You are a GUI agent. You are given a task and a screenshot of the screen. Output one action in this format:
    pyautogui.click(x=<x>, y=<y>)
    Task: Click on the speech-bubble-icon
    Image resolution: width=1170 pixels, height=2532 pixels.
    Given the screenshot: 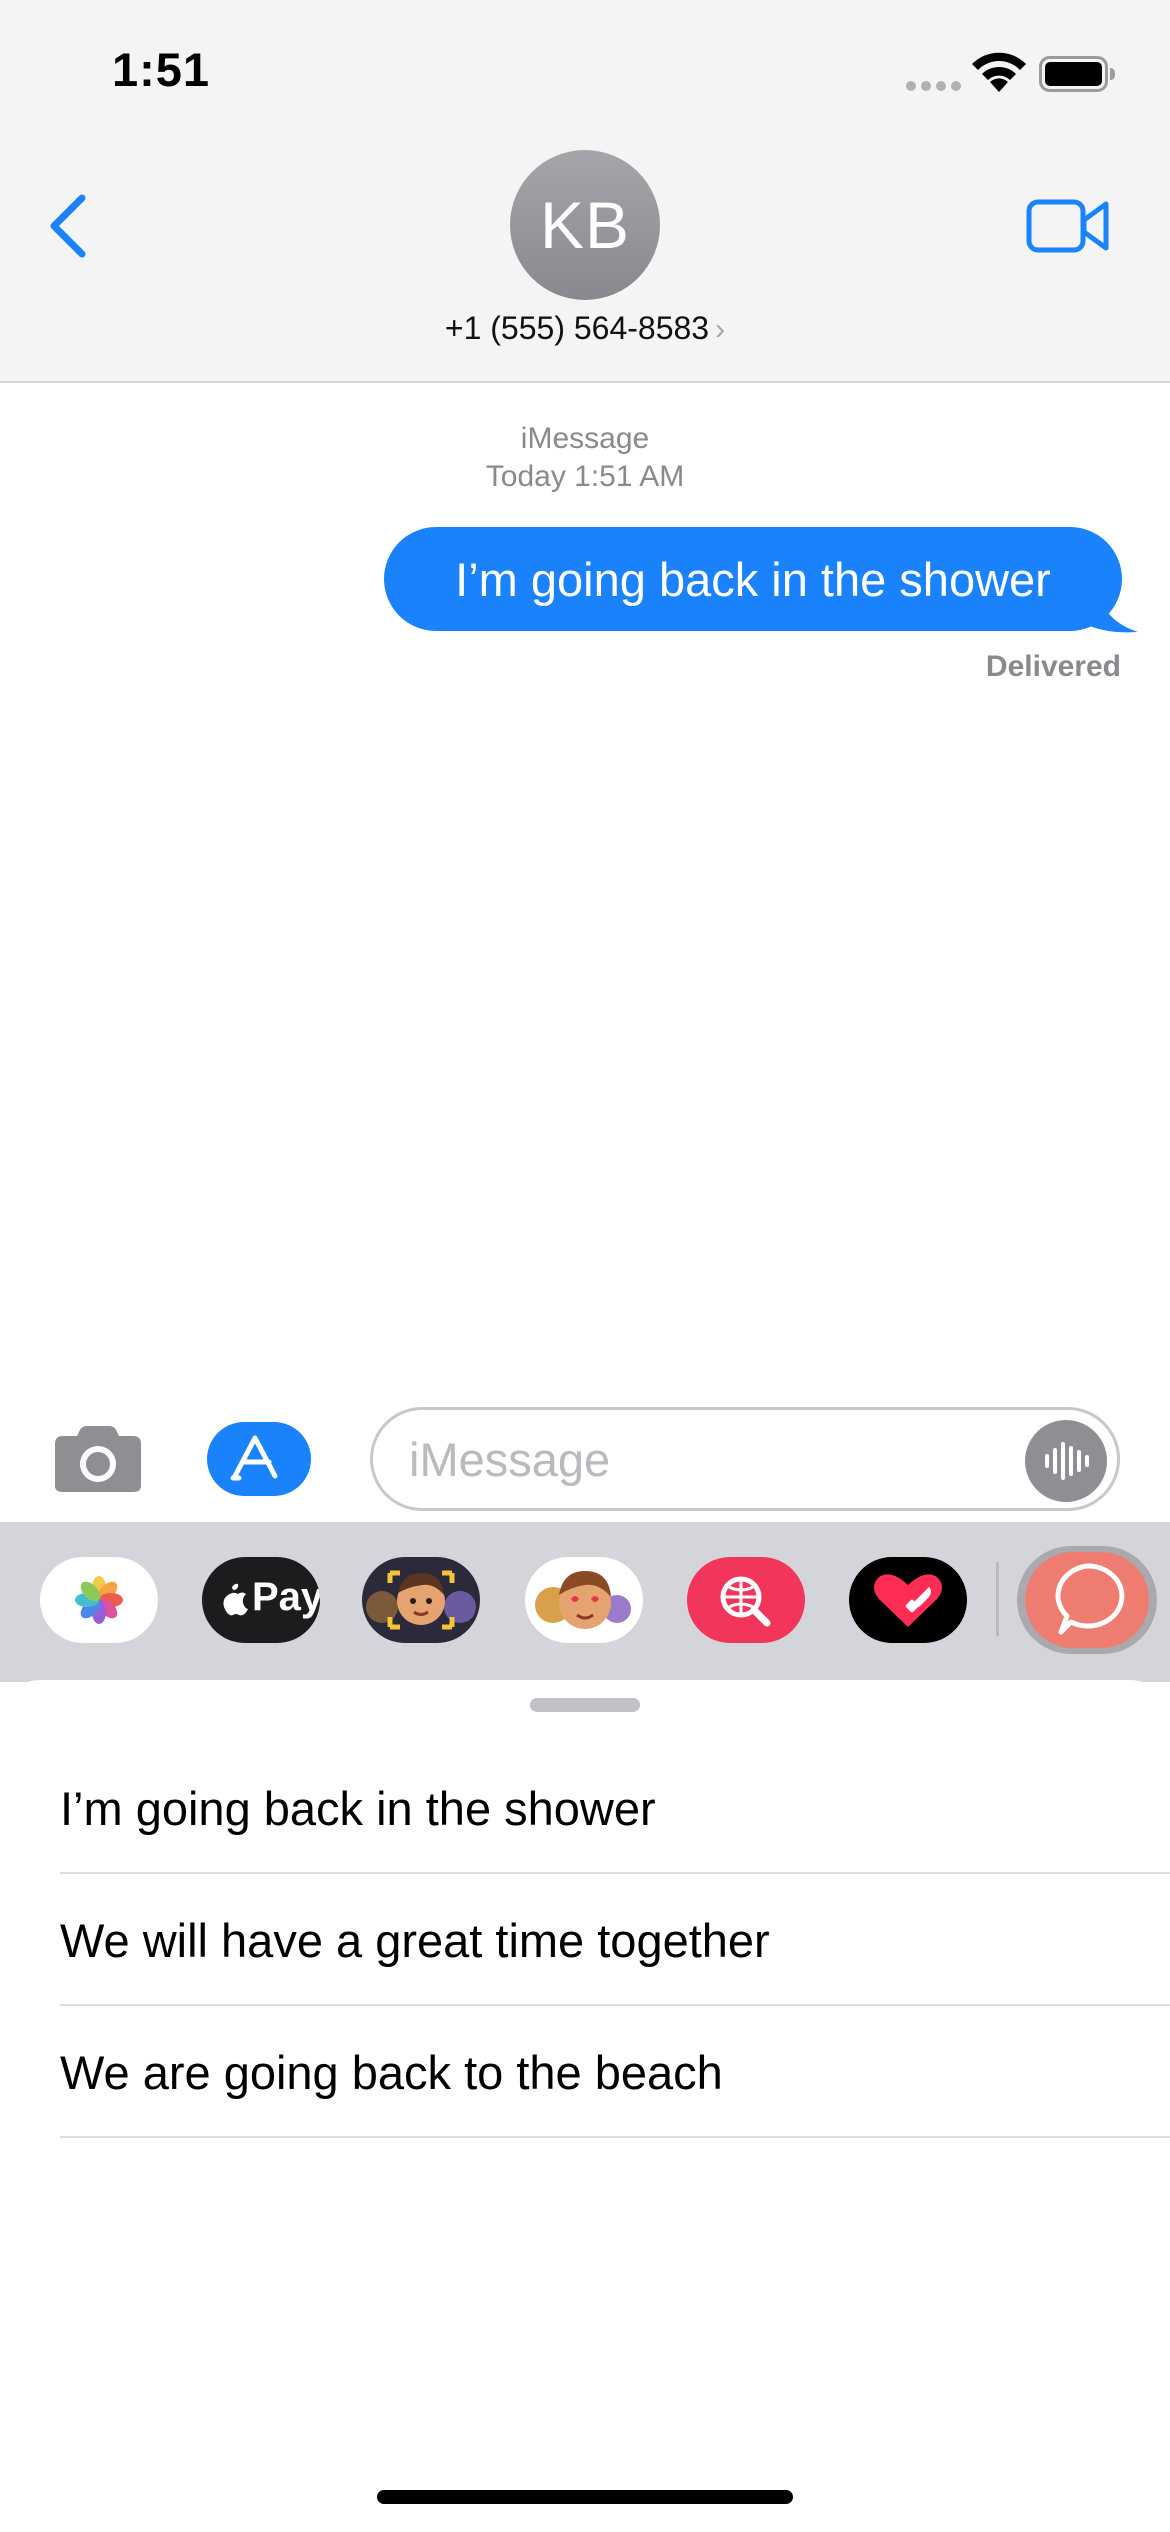 What is the action you would take?
    pyautogui.click(x=1087, y=1600)
    